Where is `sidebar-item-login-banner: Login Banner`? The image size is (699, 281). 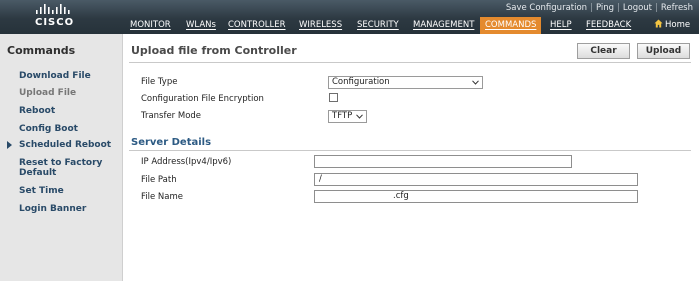 sidebar-item-login-banner: Login Banner is located at coordinates (69, 209).